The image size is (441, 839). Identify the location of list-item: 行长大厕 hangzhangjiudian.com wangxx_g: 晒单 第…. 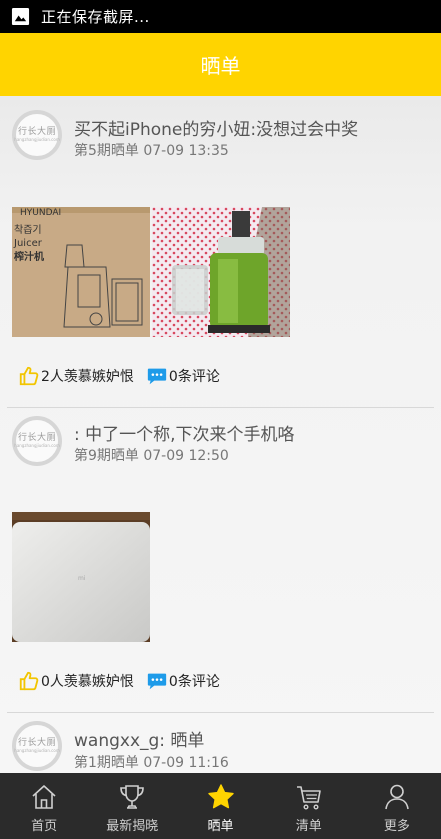
(220, 743).